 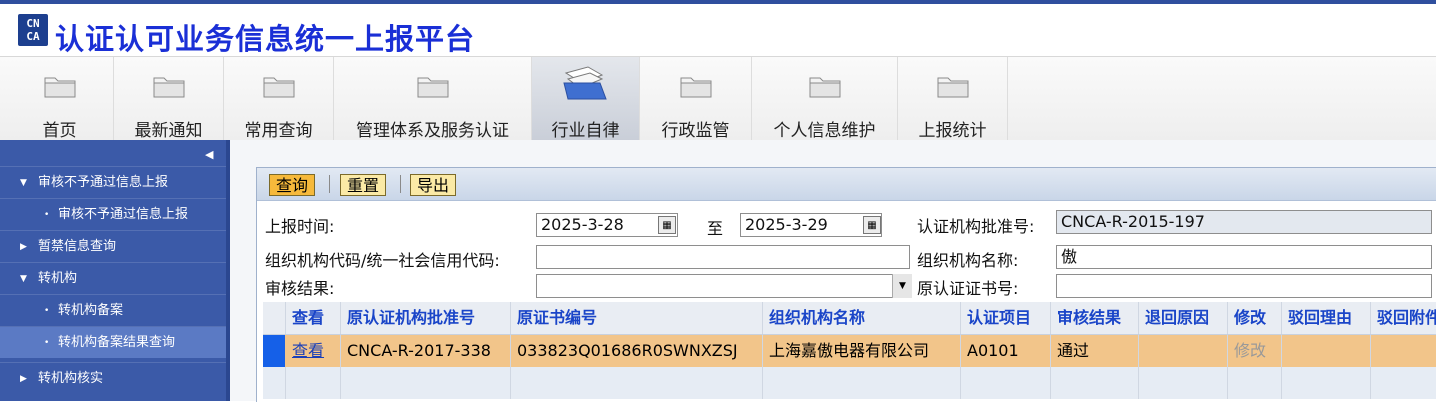 I want to click on toolbar: 查询 重置 导出, so click(x=846, y=184).